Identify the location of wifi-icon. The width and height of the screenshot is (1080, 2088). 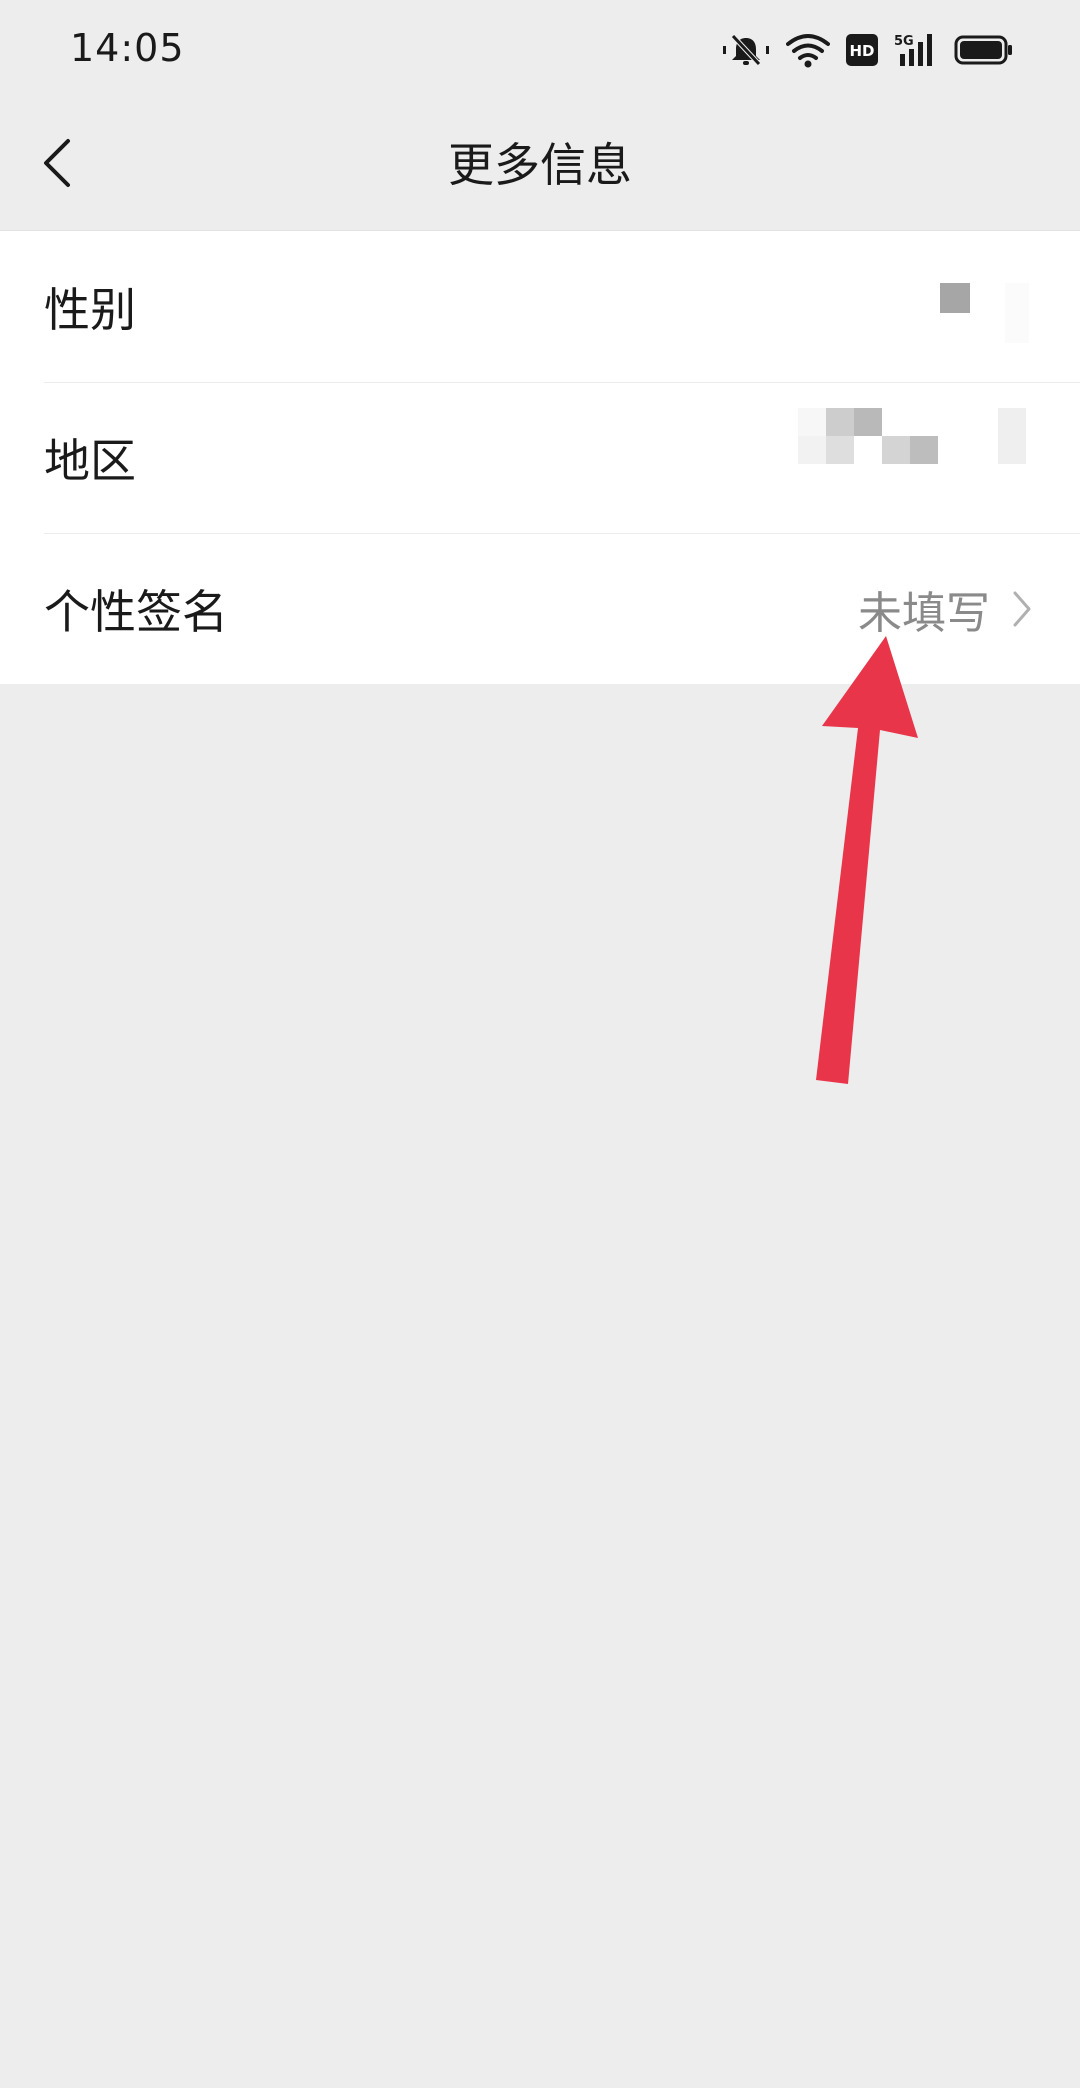
(808, 50).